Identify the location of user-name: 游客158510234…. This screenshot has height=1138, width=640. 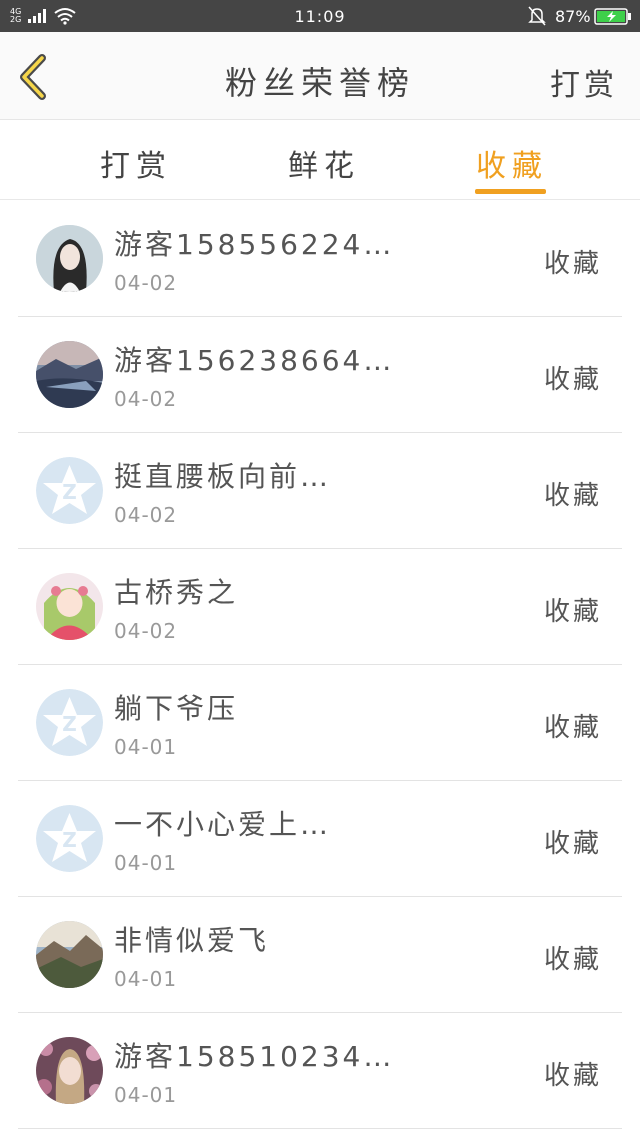
(254, 1056).